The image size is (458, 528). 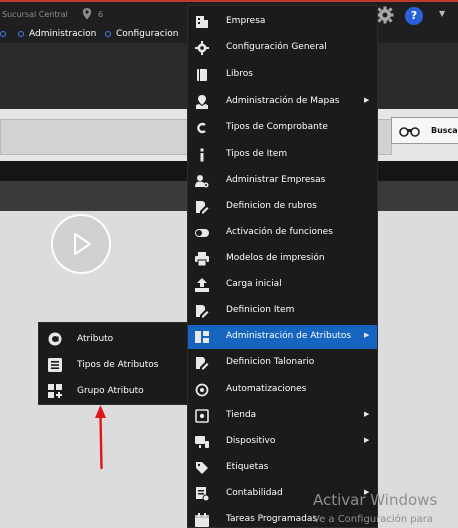 What do you see at coordinates (202, 494) in the screenshot?
I see `ledger-icon` at bounding box center [202, 494].